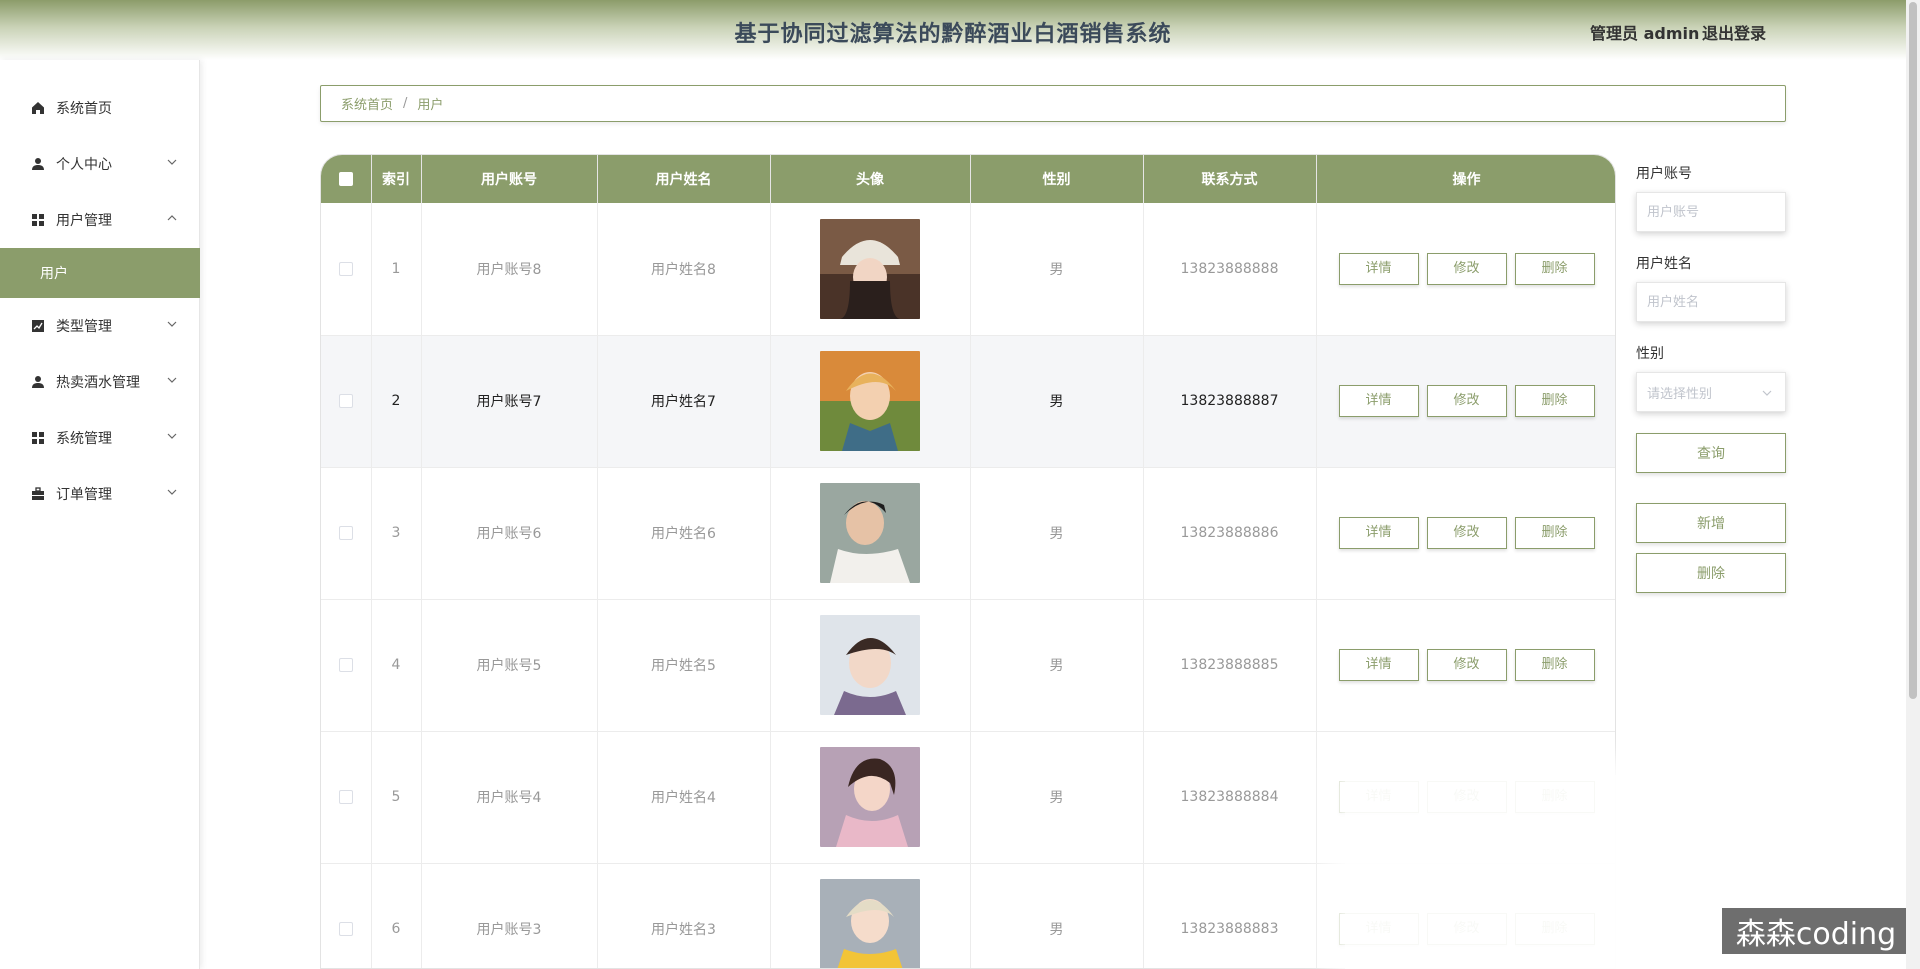 This screenshot has width=1920, height=969. I want to click on cell-account: 用户账号7, so click(509, 401).